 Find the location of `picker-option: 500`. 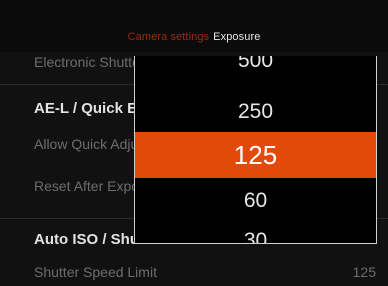

picker-option: 500 is located at coordinates (255, 63).